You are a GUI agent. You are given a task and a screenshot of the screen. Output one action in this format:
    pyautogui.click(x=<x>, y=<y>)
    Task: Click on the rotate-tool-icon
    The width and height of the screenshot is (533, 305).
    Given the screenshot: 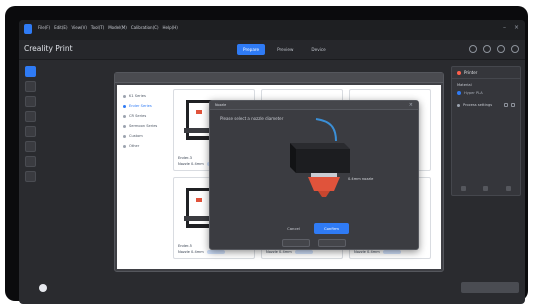 What is the action you would take?
    pyautogui.click(x=30, y=131)
    